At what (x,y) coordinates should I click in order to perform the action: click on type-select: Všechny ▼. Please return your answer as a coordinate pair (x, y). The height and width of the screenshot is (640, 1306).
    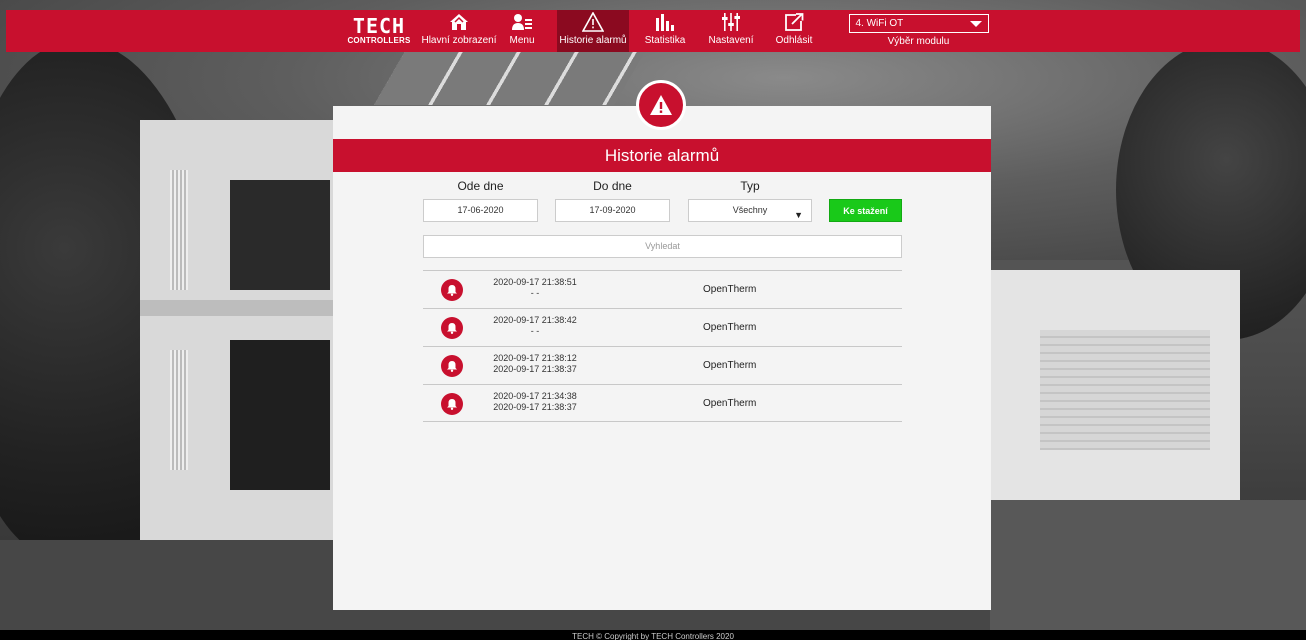
    Looking at the image, I should click on (750, 210).